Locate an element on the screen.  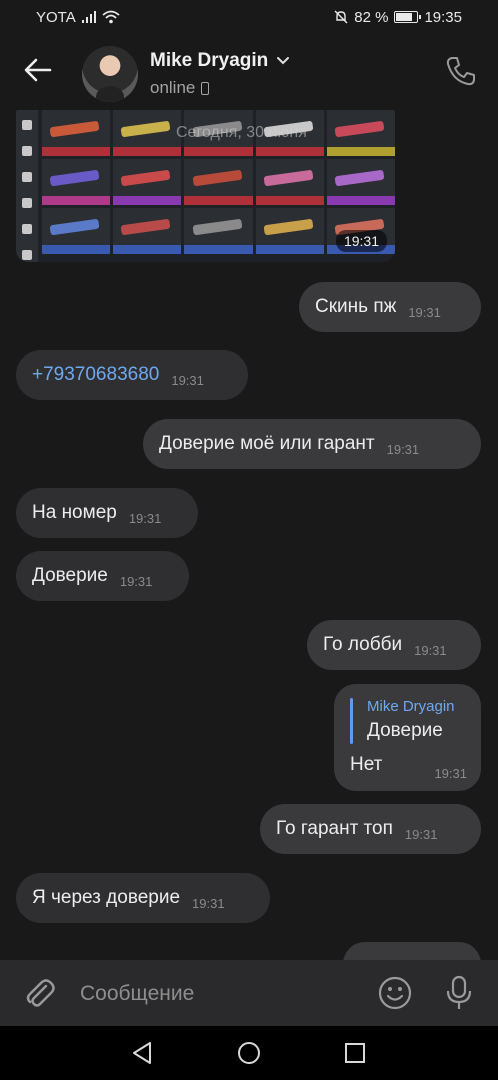
phone-link-message: +79370683680 19:31 is located at coordinates (132, 375).